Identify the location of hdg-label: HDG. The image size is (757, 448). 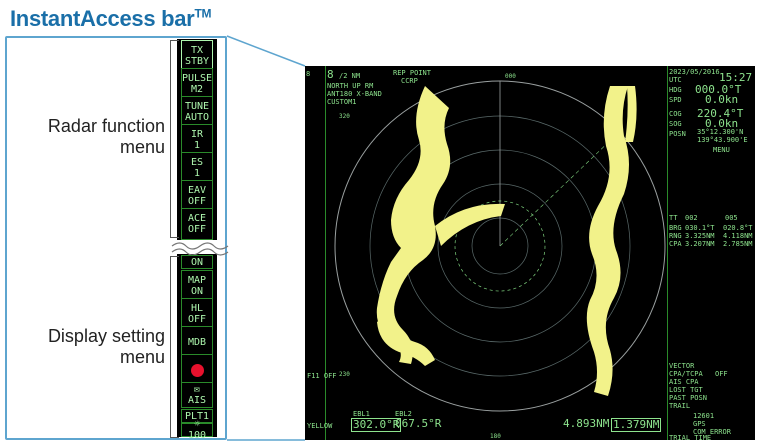
(675, 90).